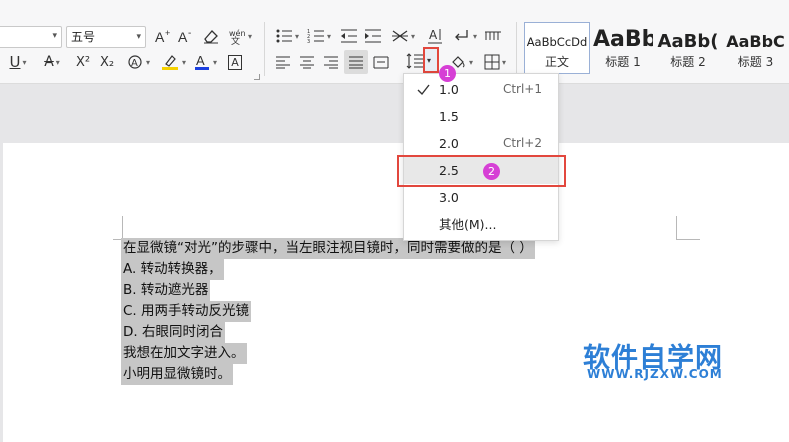 Image resolution: width=789 pixels, height=442 pixels. I want to click on font-size-value: 五号, so click(83, 37).